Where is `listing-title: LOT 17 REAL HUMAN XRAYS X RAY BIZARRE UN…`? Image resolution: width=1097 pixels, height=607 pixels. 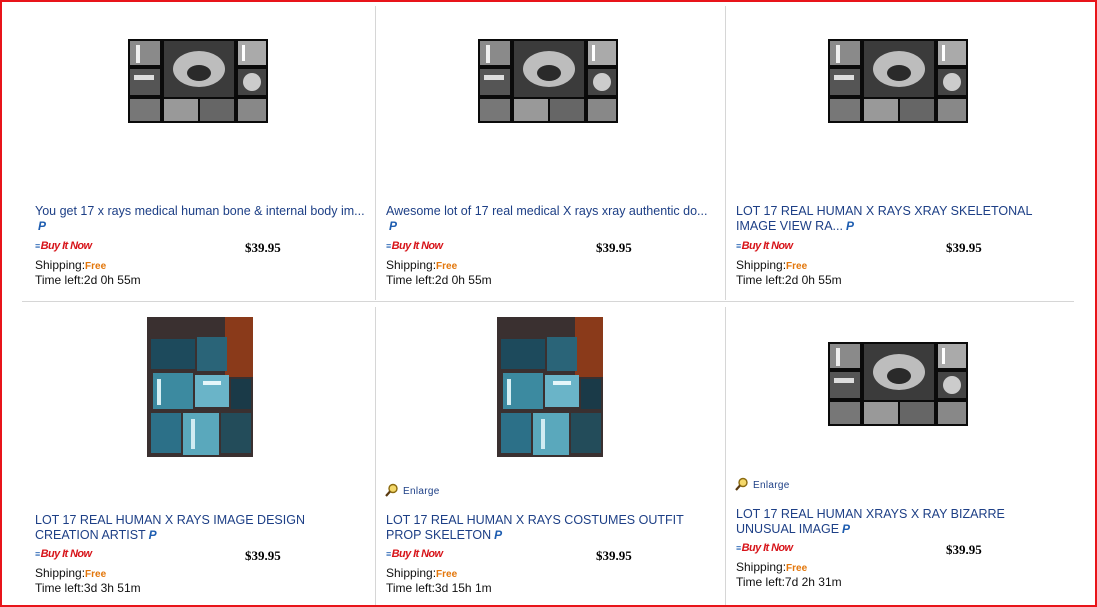
listing-title: LOT 17 REAL HUMAN XRAYS X RAY BIZARRE UN… is located at coordinates (901, 522).